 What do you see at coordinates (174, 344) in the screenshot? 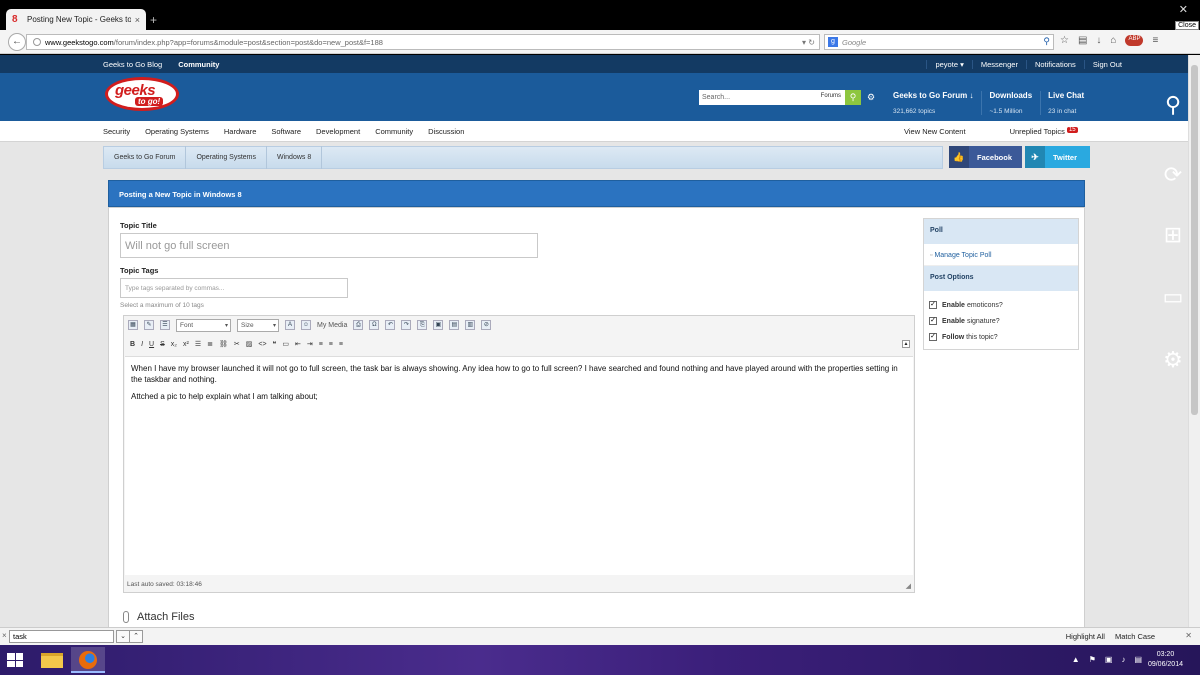
I see `subscript-button: x₂` at bounding box center [174, 344].